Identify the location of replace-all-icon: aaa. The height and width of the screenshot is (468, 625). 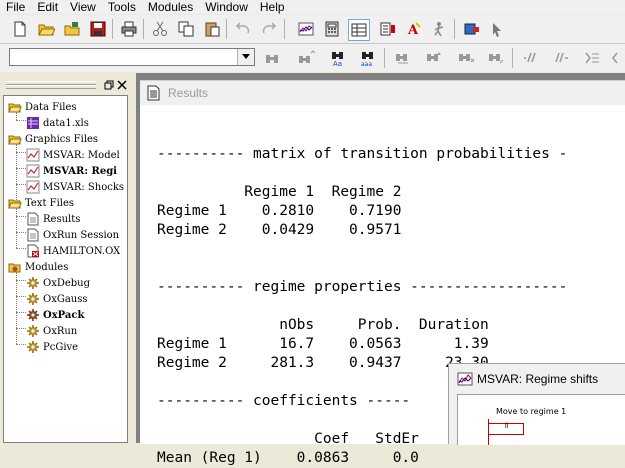
(368, 58).